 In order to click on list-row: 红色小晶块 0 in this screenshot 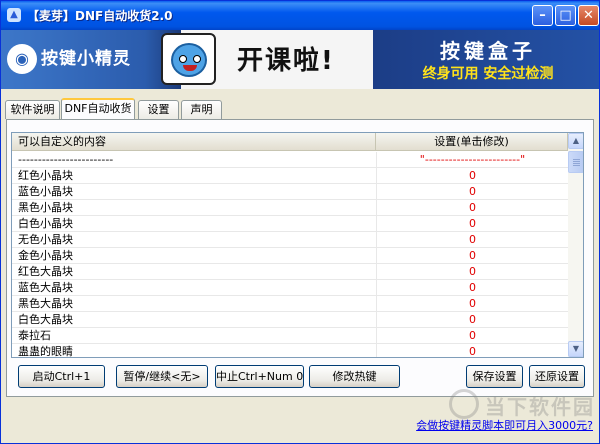, I will do `click(290, 176)`.